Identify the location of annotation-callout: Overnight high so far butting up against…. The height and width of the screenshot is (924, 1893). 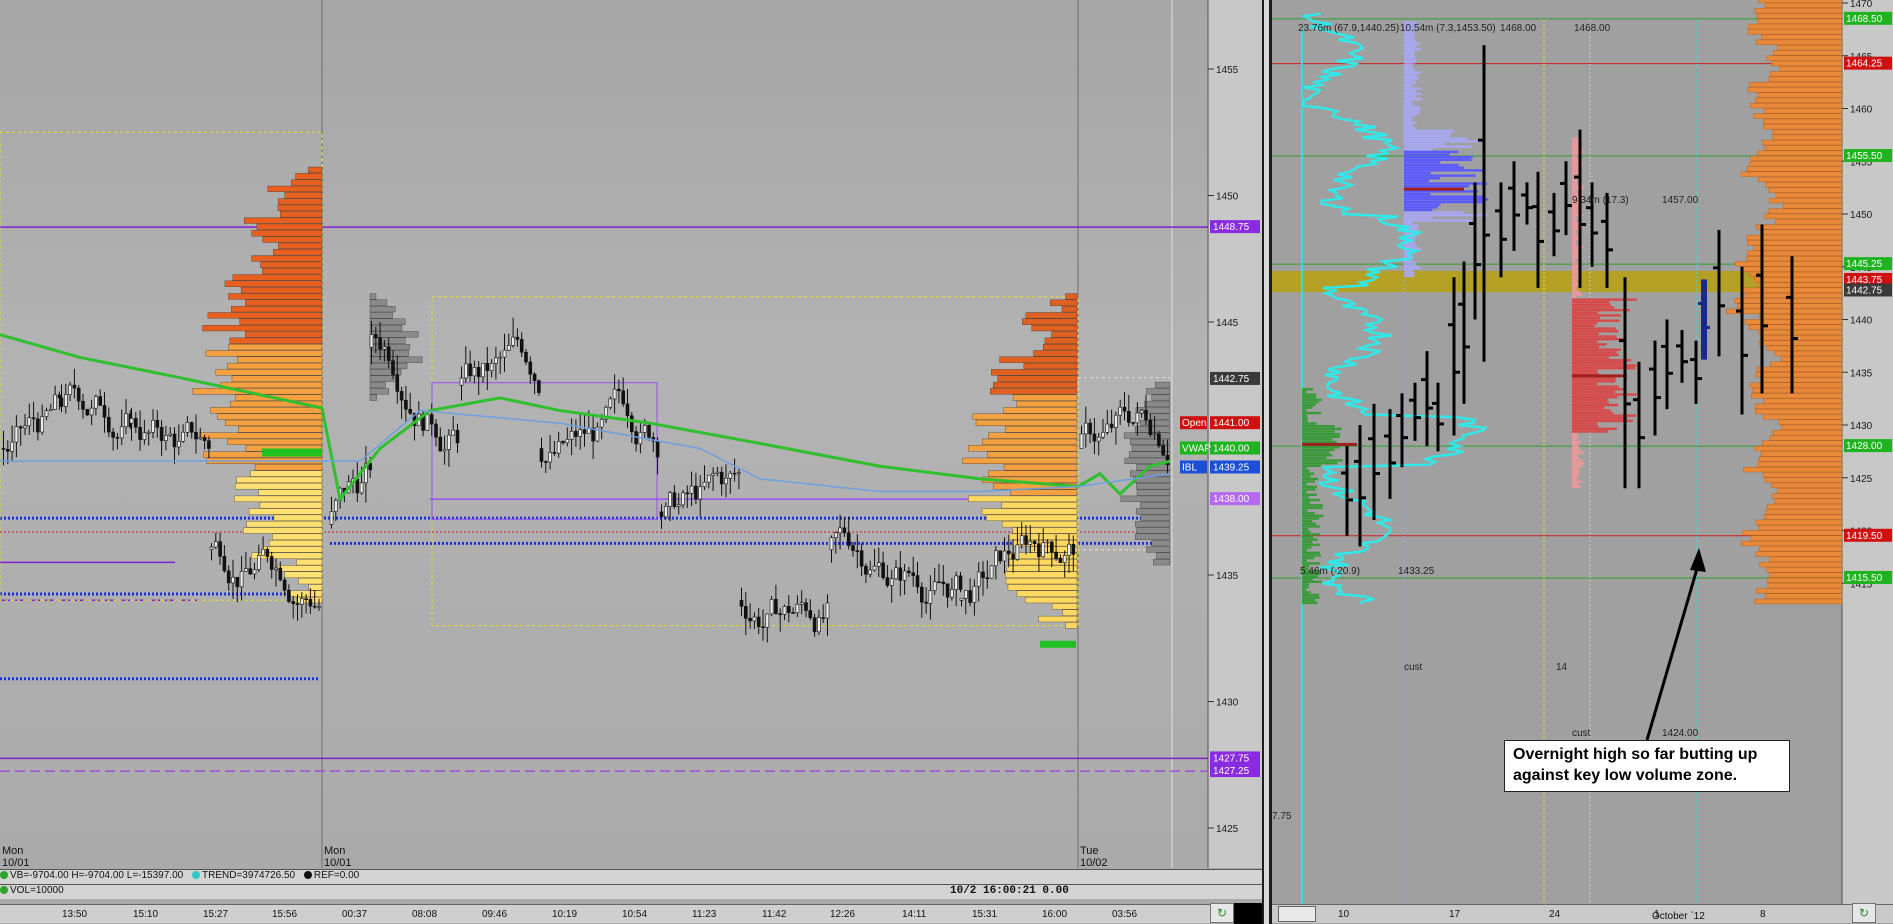
(1647, 766).